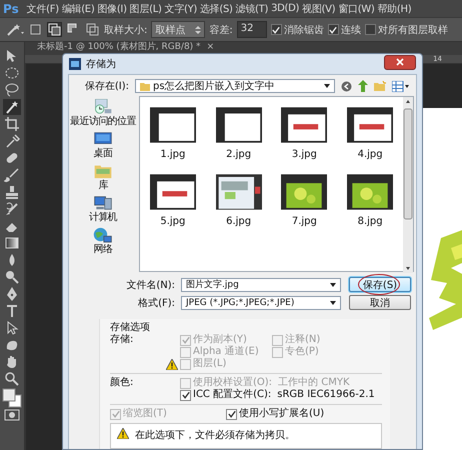 This screenshot has width=462, height=450. What do you see at coordinates (210, 47) in the screenshot?
I see `close-tab-button: ×` at bounding box center [210, 47].